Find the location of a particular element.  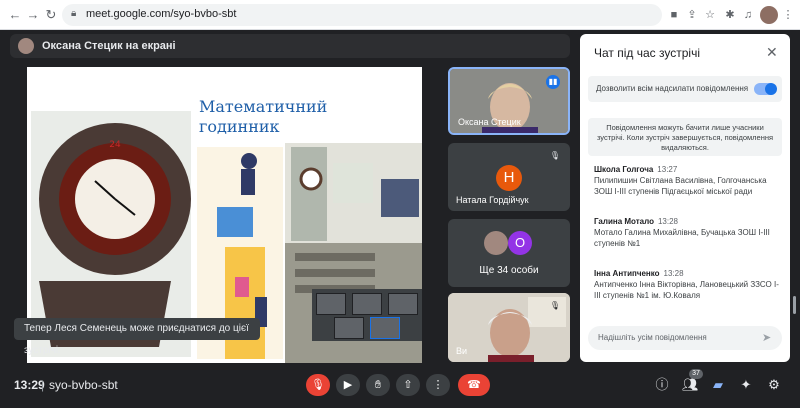

share-icon: ⇪ is located at coordinates (692, 15).